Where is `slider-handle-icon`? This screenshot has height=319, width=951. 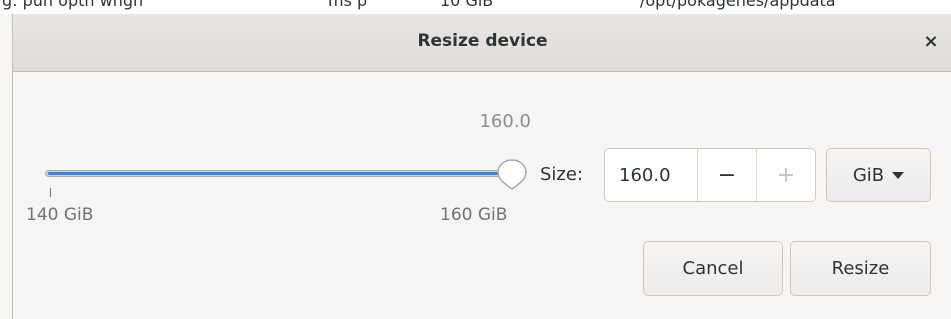
slider-handle-icon is located at coordinates (512, 174).